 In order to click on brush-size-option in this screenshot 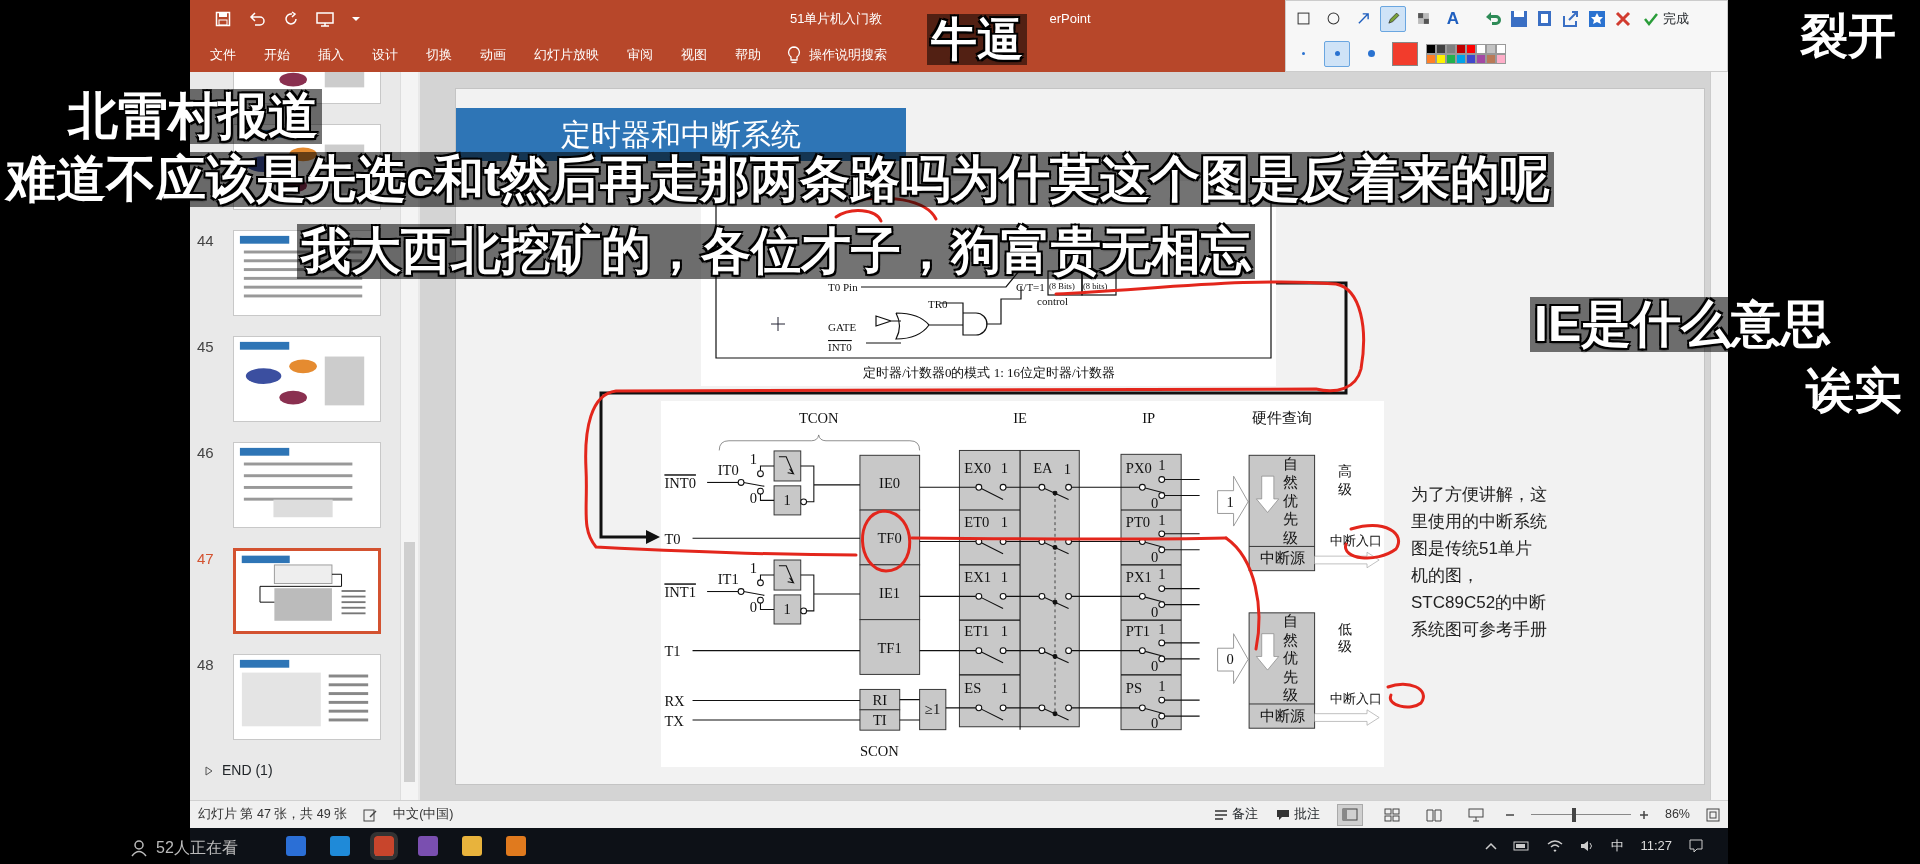, I will do `click(1337, 53)`.